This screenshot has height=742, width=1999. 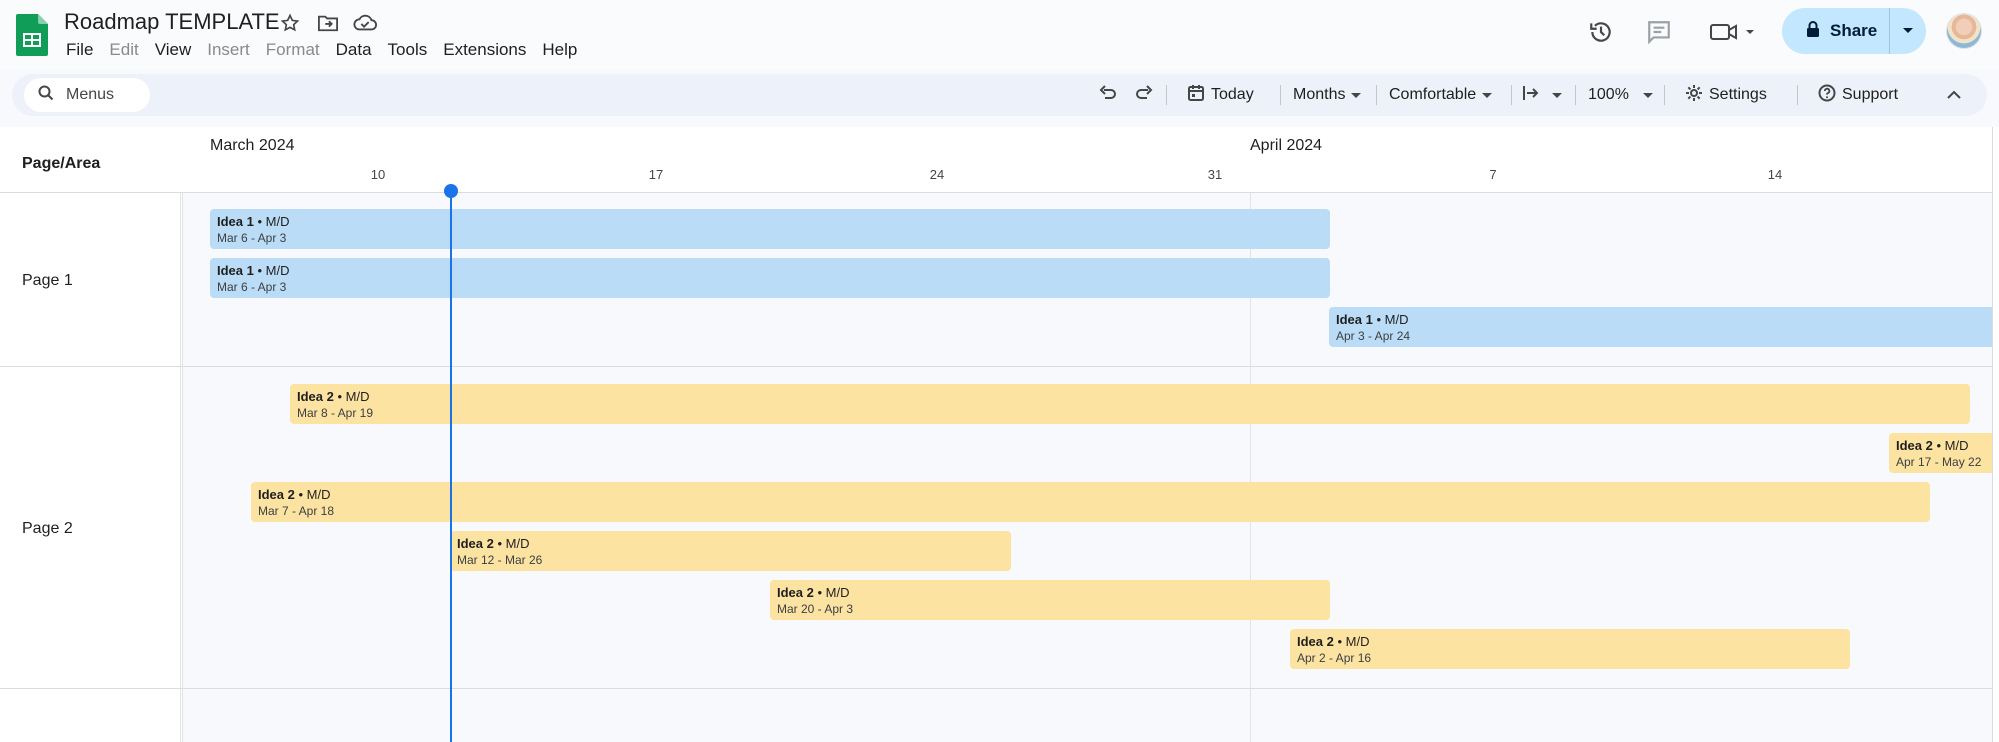 What do you see at coordinates (1215, 174) in the screenshot?
I see `week-label: 31` at bounding box center [1215, 174].